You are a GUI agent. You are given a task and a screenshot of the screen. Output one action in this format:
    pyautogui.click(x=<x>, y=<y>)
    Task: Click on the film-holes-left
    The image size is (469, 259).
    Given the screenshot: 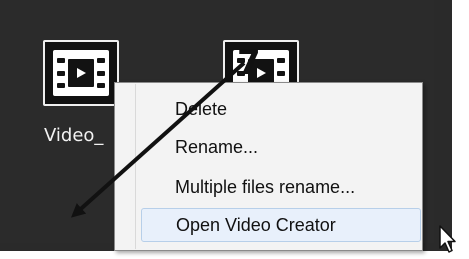 What is the action you would take?
    pyautogui.click(x=61, y=73)
    